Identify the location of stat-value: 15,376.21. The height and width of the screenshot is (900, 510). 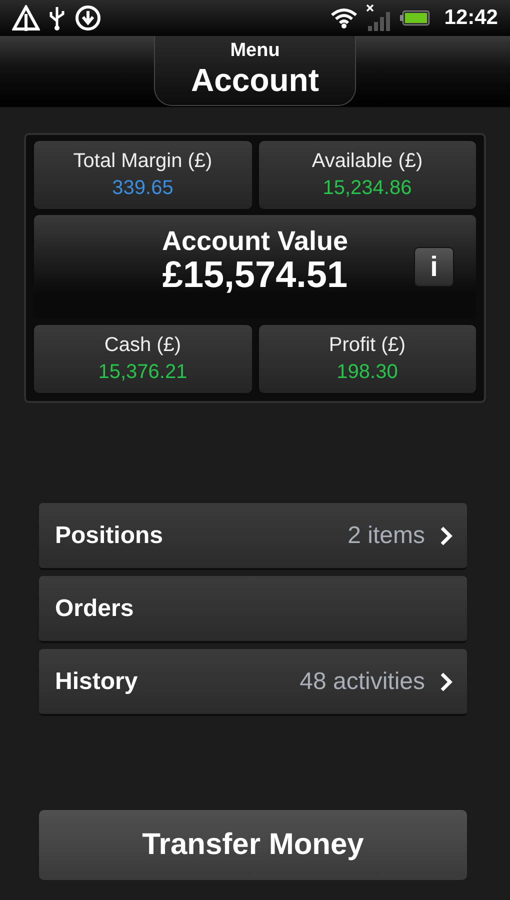
(143, 372).